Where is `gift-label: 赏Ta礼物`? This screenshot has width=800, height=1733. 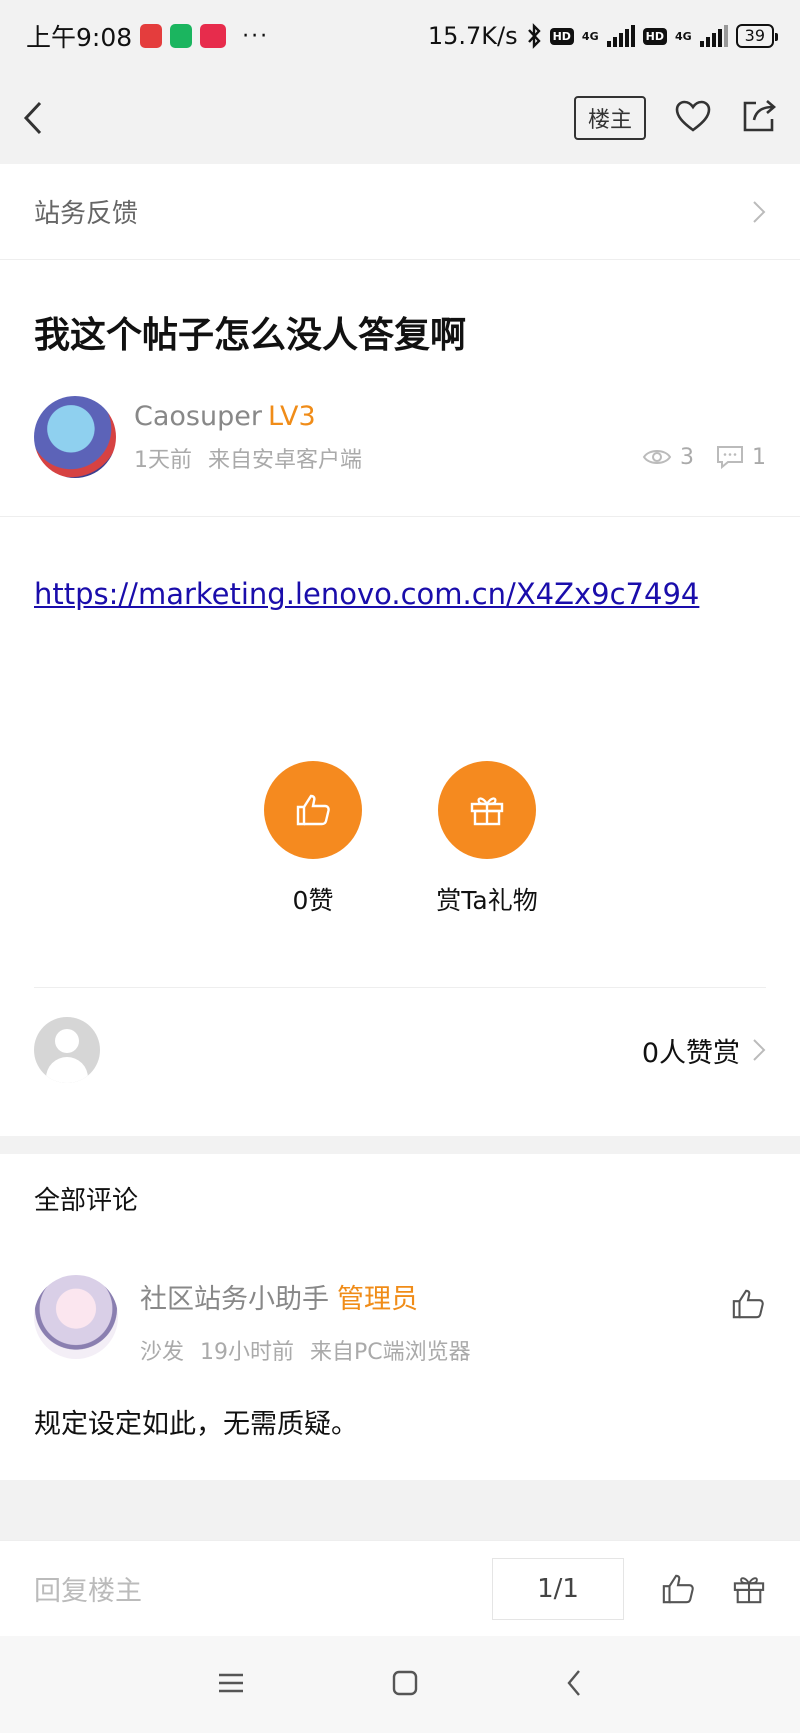 gift-label: 赏Ta礼物 is located at coordinates (487, 900).